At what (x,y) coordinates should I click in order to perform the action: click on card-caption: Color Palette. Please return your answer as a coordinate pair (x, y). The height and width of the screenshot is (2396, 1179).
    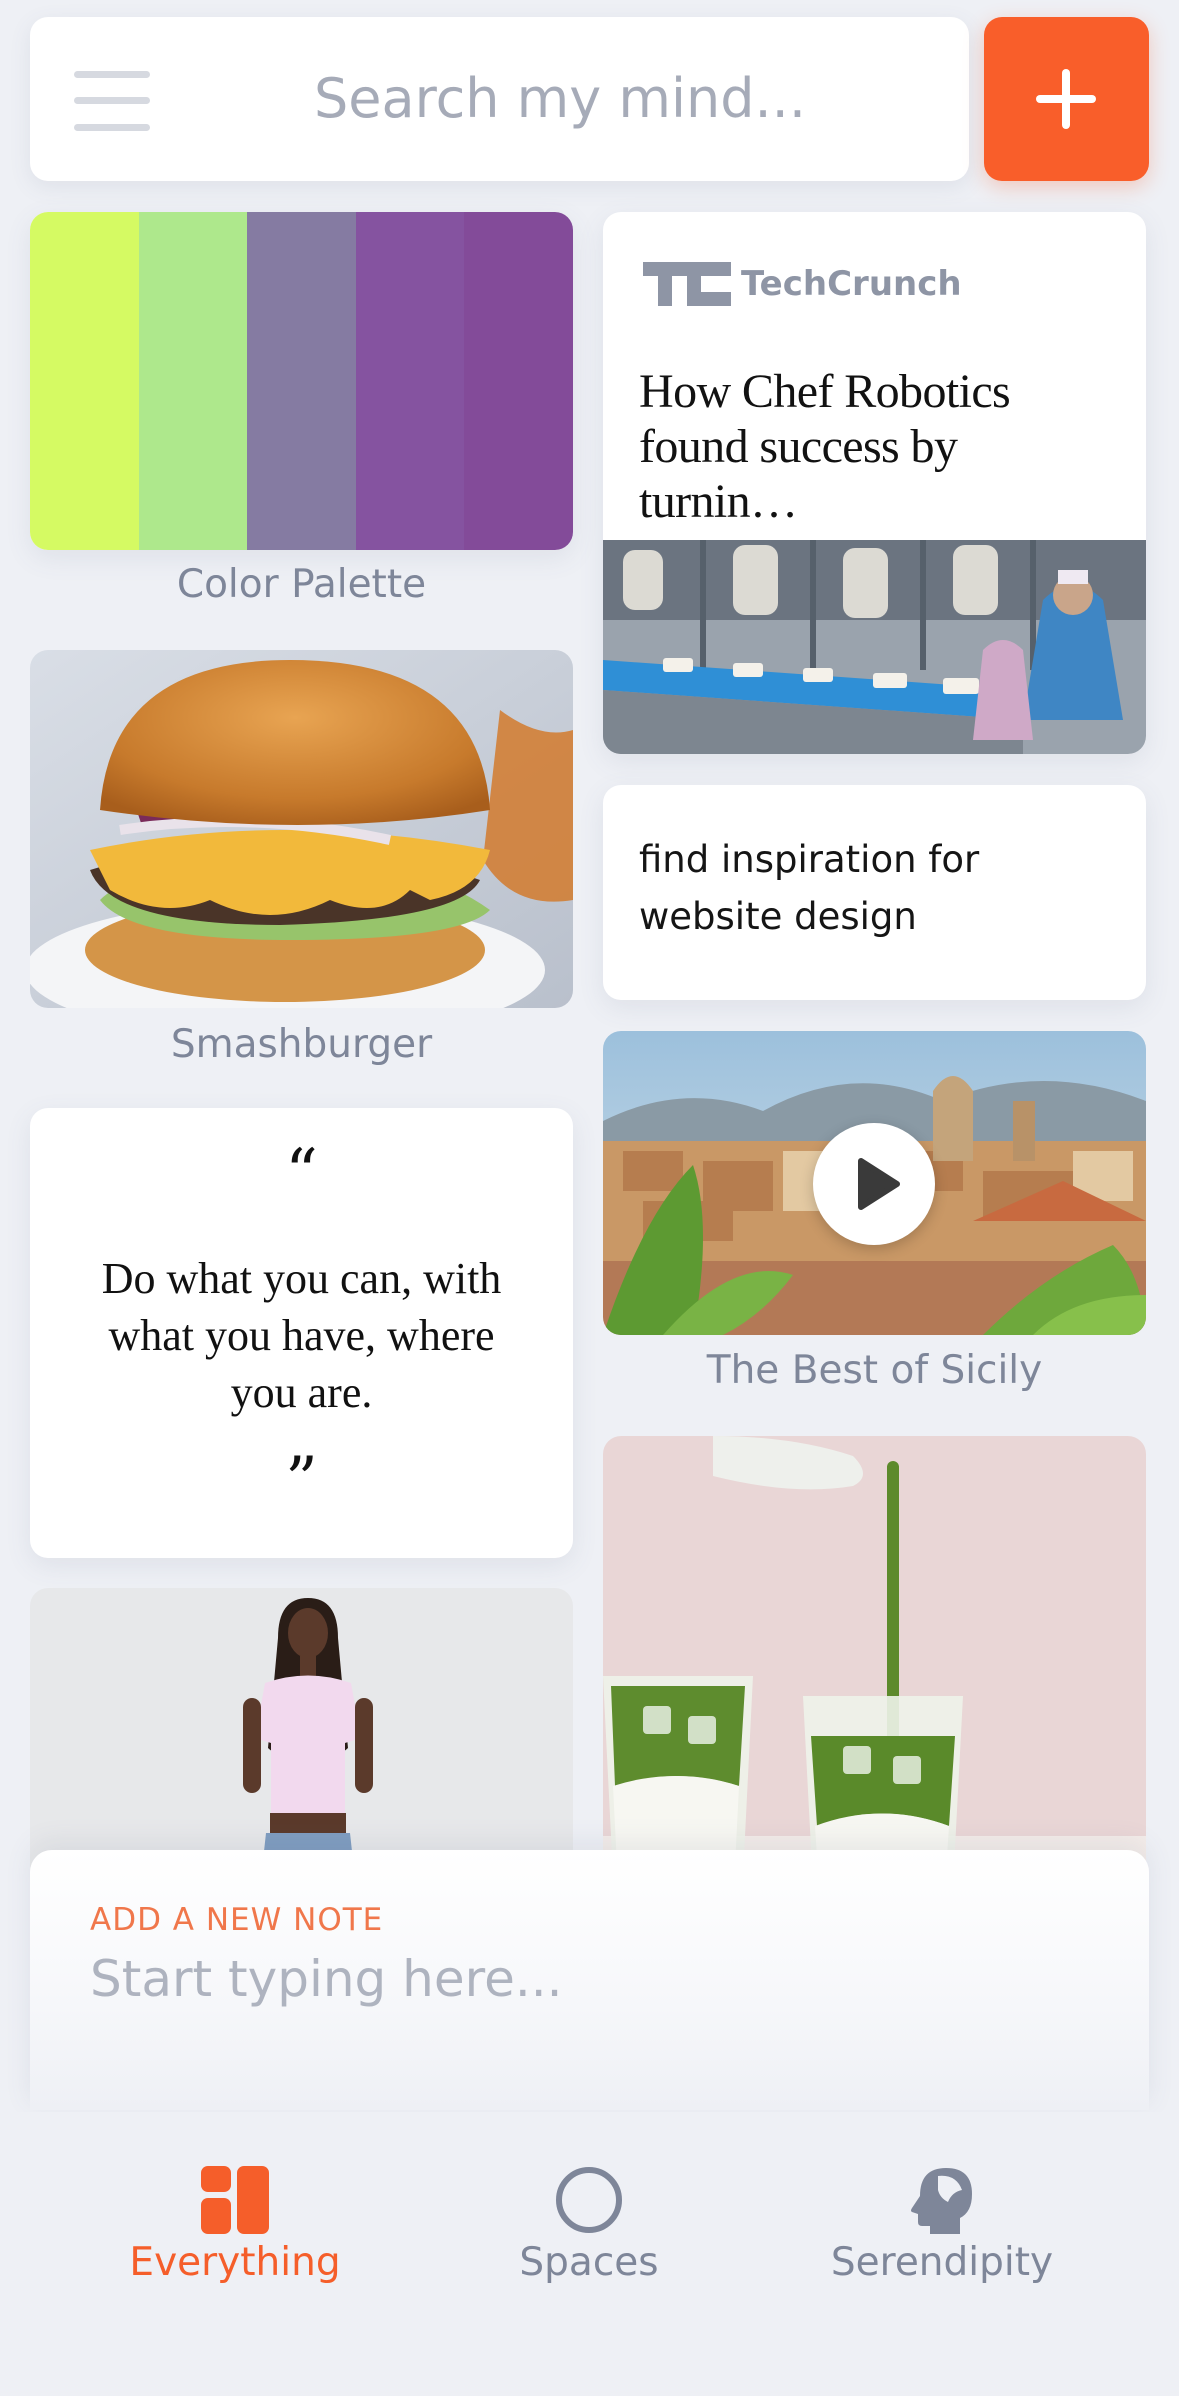
    Looking at the image, I should click on (301, 584).